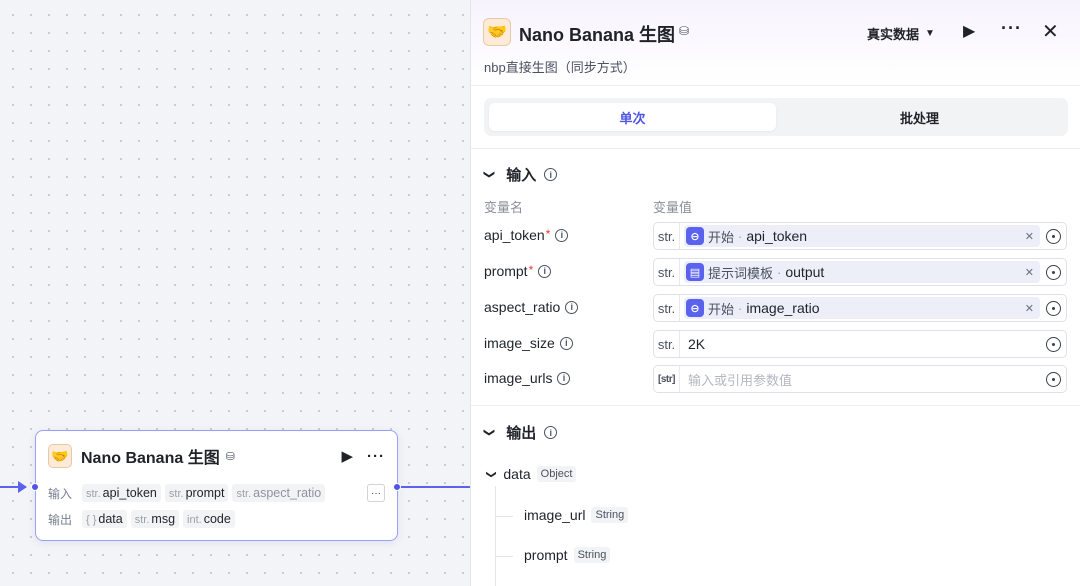  I want to click on run-mode-tabs: 单次 批处理, so click(776, 117).